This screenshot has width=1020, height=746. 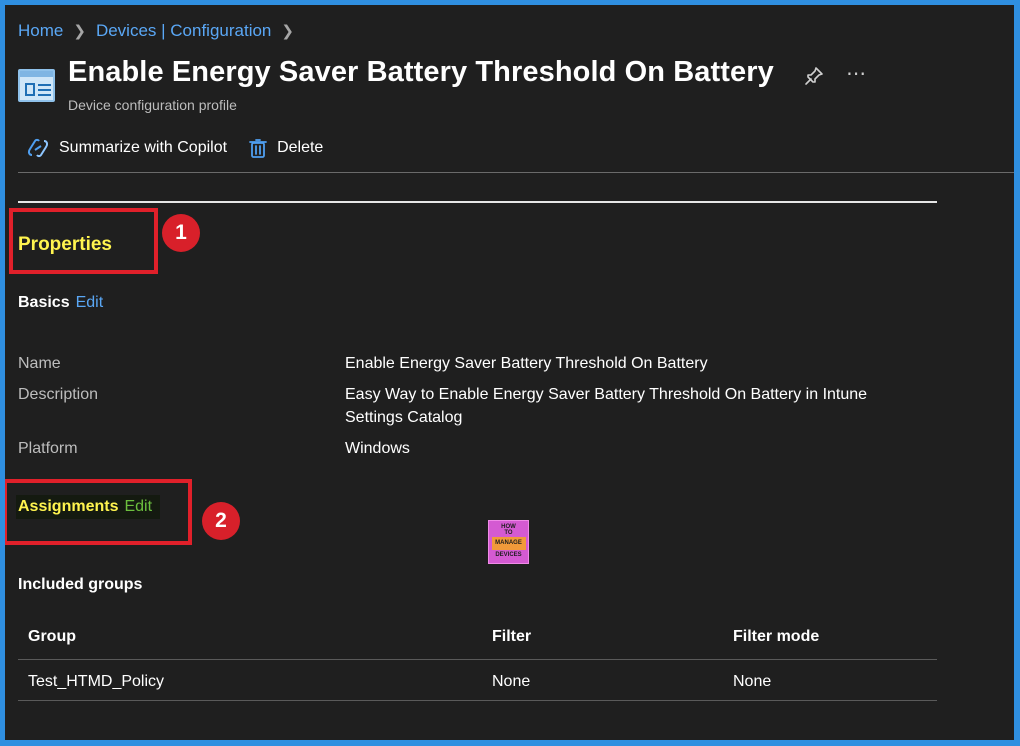 What do you see at coordinates (152, 105) in the screenshot?
I see `page-subtitle: Device configuration profile` at bounding box center [152, 105].